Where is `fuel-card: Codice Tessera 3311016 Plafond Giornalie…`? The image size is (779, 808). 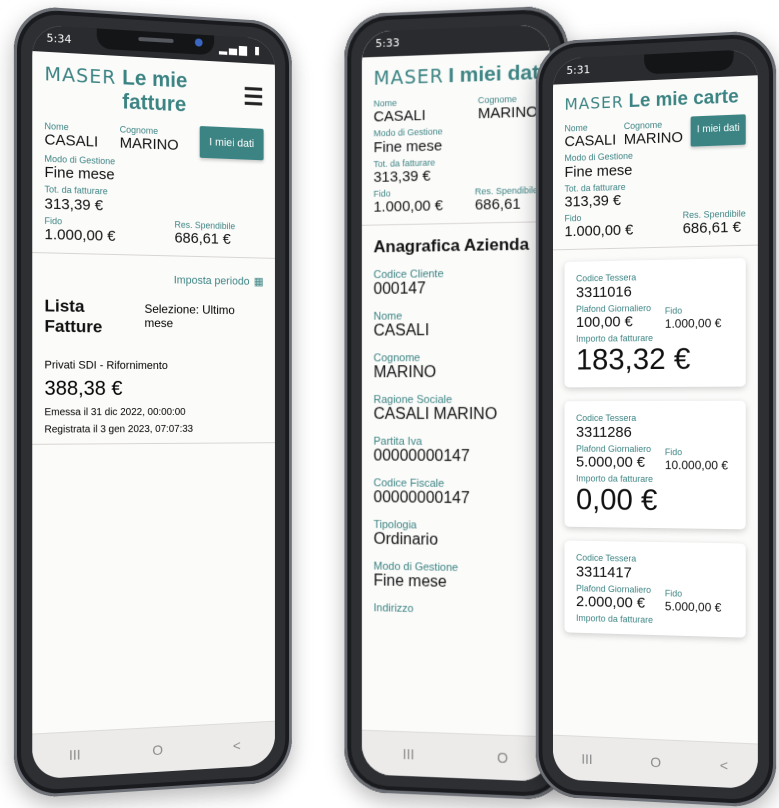
fuel-card: Codice Tessera 3311016 Plafond Giornalie… is located at coordinates (655, 323).